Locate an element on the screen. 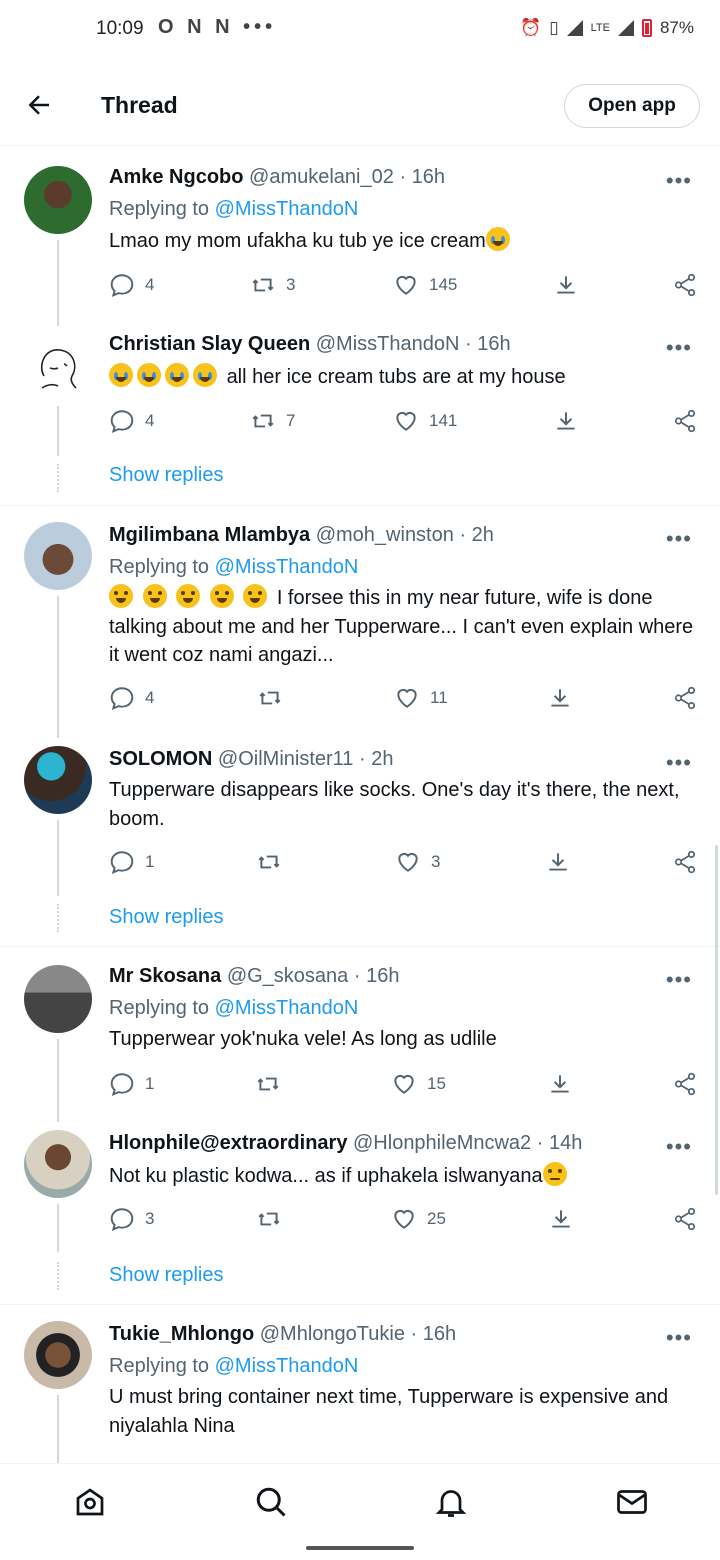 This screenshot has height=1560, width=720. handle: @HlonphileMncwa2 is located at coordinates (442, 1143).